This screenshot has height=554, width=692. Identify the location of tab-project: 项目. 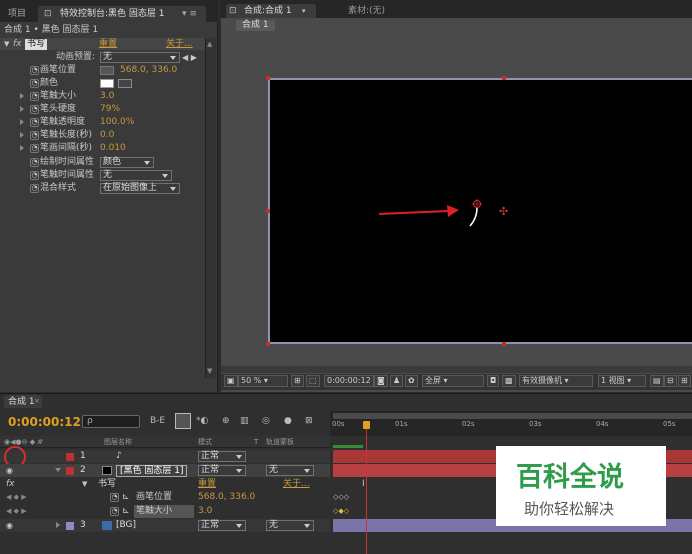
(17, 14).